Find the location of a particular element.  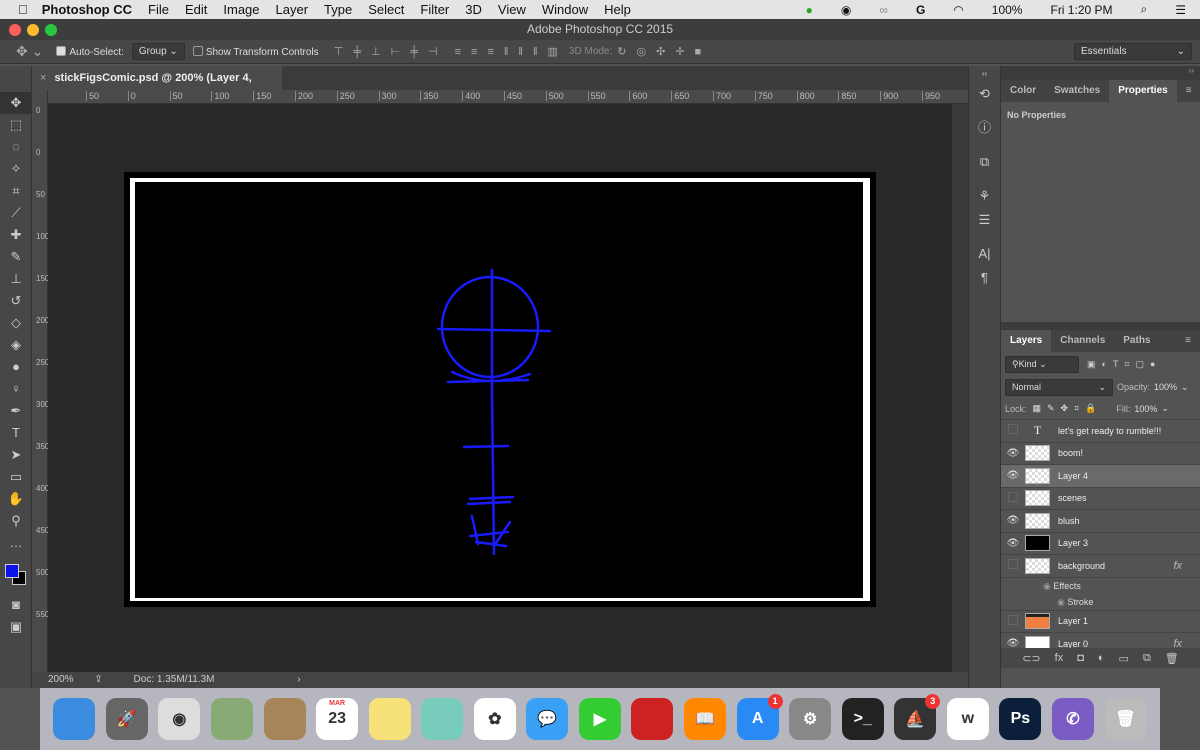

layer-filter-dropdown: ⚲Kind ⌄ is located at coordinates (1042, 364).